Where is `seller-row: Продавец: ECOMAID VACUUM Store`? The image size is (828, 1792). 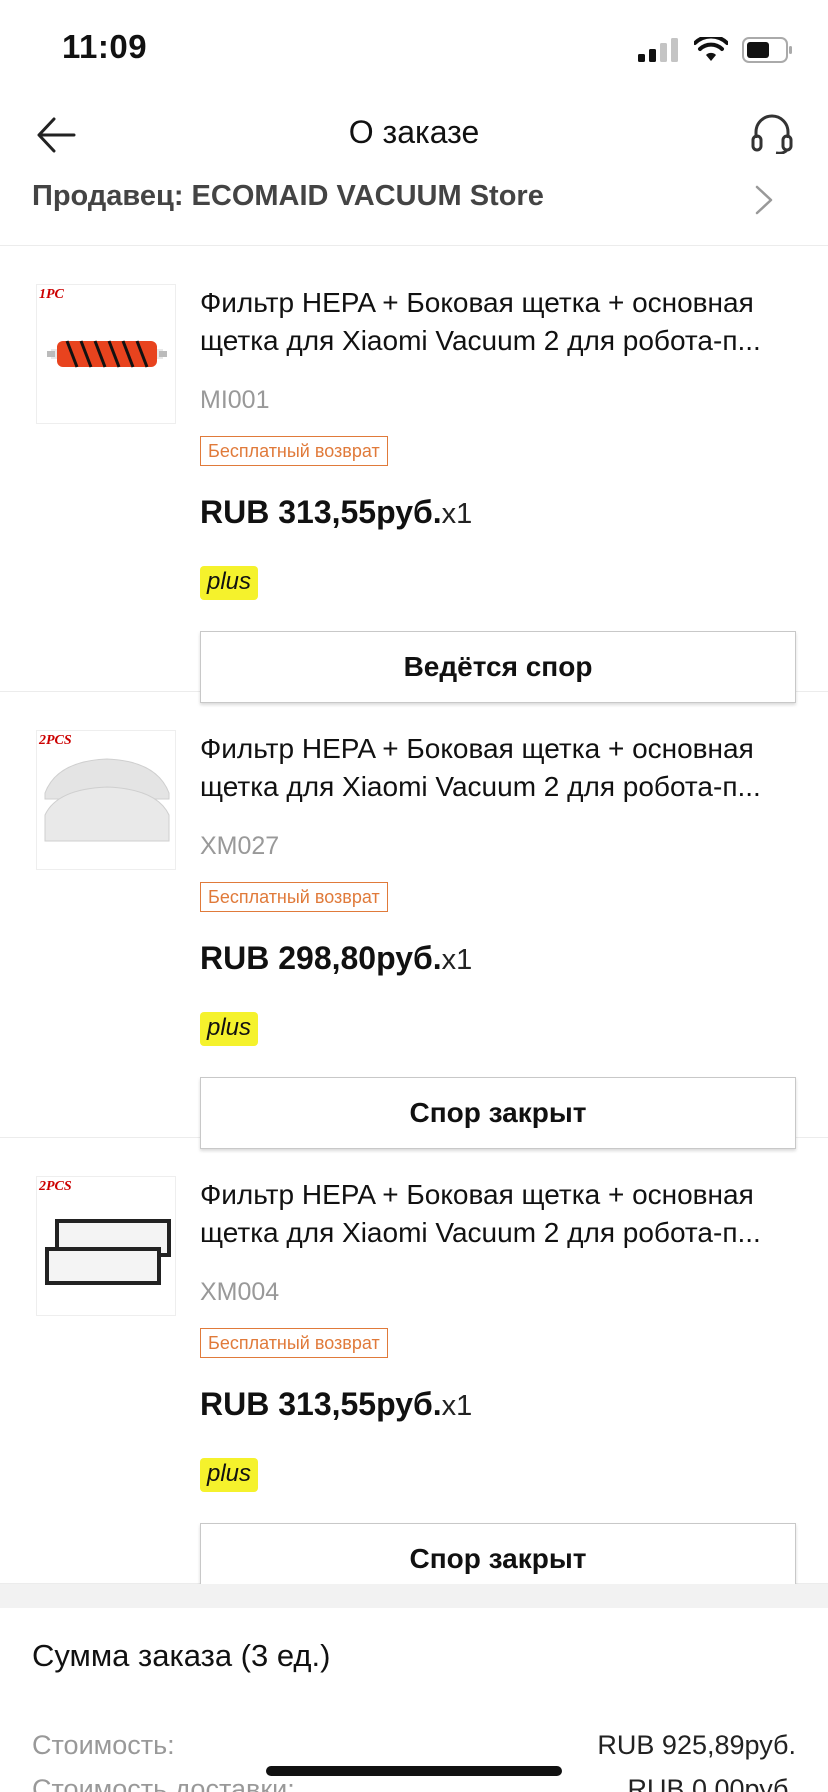
seller-row: Продавец: ECOMAID VACUUM Store is located at coordinates (414, 210).